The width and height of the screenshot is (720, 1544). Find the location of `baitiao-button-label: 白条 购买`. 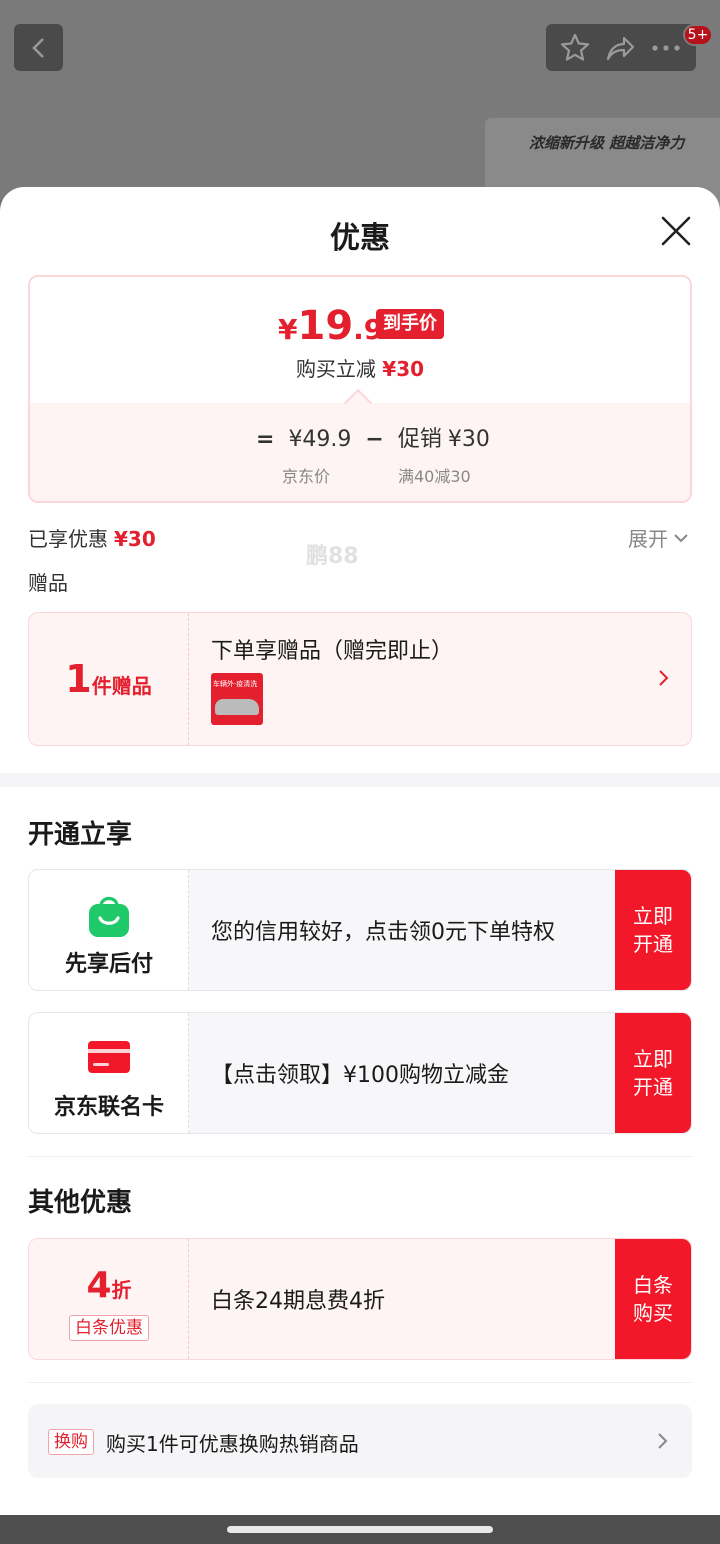

baitiao-button-label: 白条 购买 is located at coordinates (653, 1299).